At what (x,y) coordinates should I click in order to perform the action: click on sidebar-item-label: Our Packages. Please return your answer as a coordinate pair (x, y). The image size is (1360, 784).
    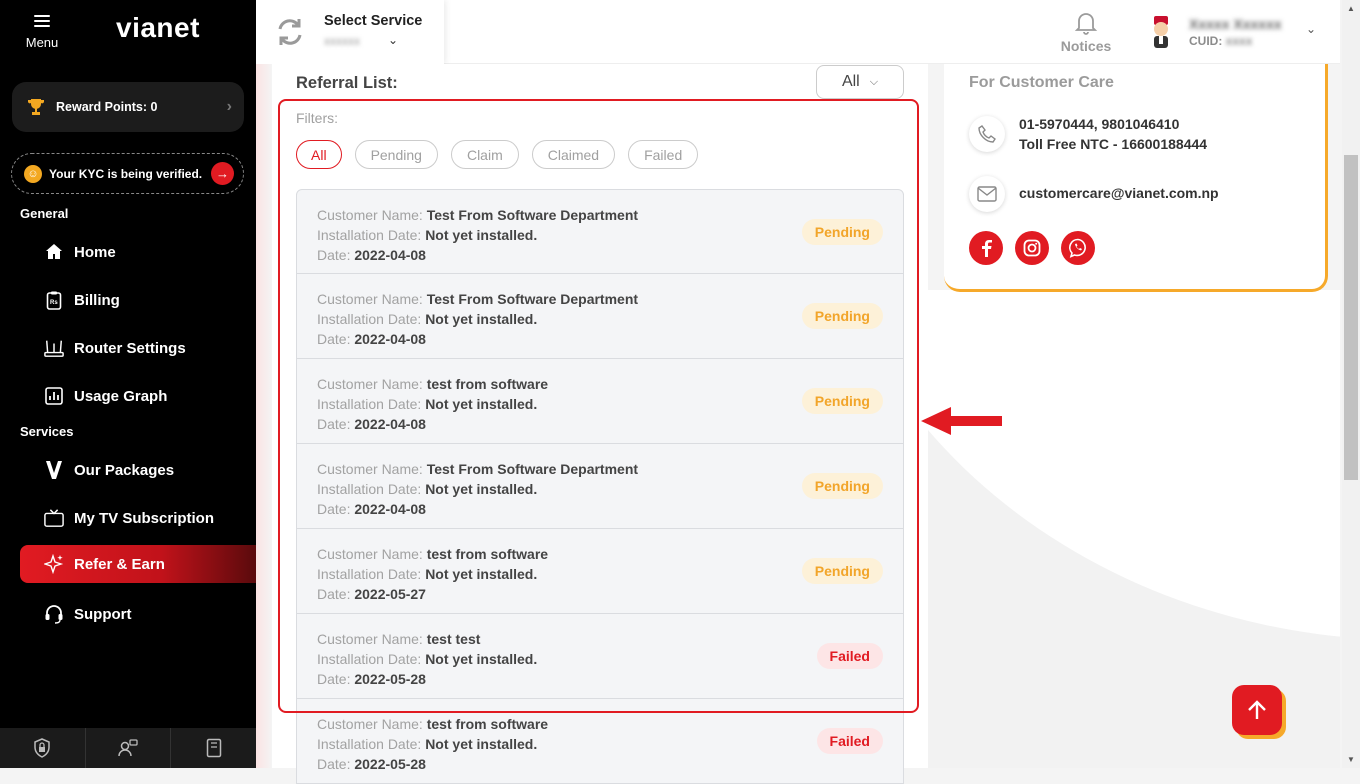
    Looking at the image, I should click on (124, 470).